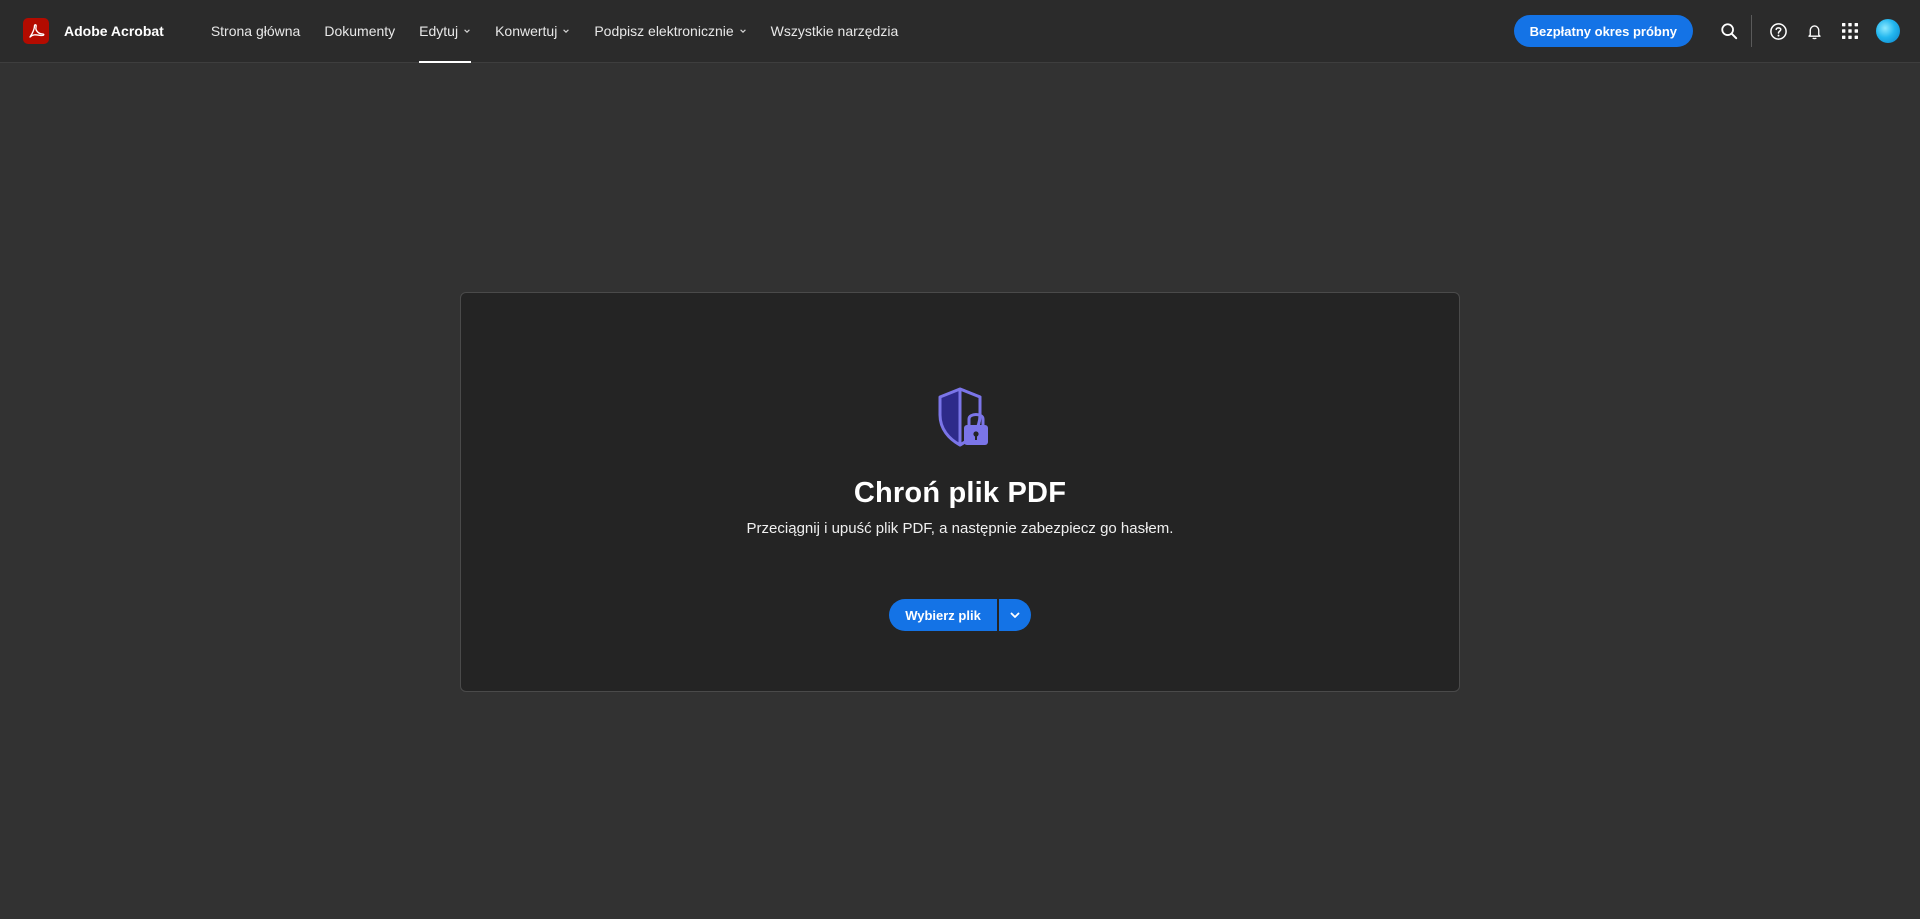  I want to click on choose-file-split-button: Wybierz plik, so click(960, 615).